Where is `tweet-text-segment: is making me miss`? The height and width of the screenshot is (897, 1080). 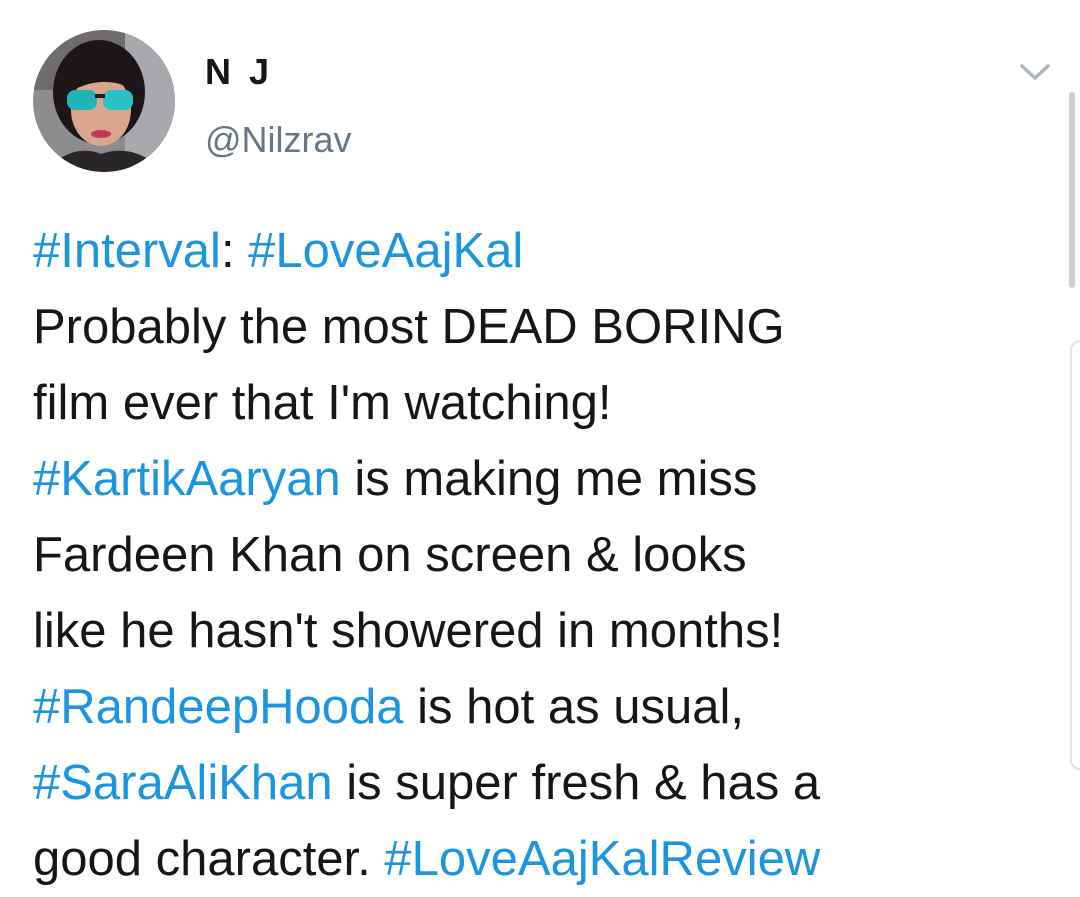 tweet-text-segment: is making me miss is located at coordinates (549, 479).